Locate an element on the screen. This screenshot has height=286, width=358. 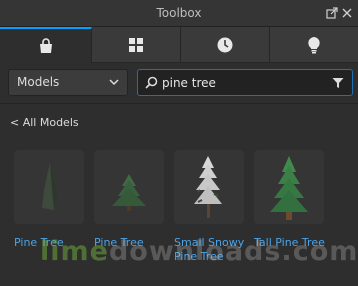
category-dropdown: Models is located at coordinates (68, 82).